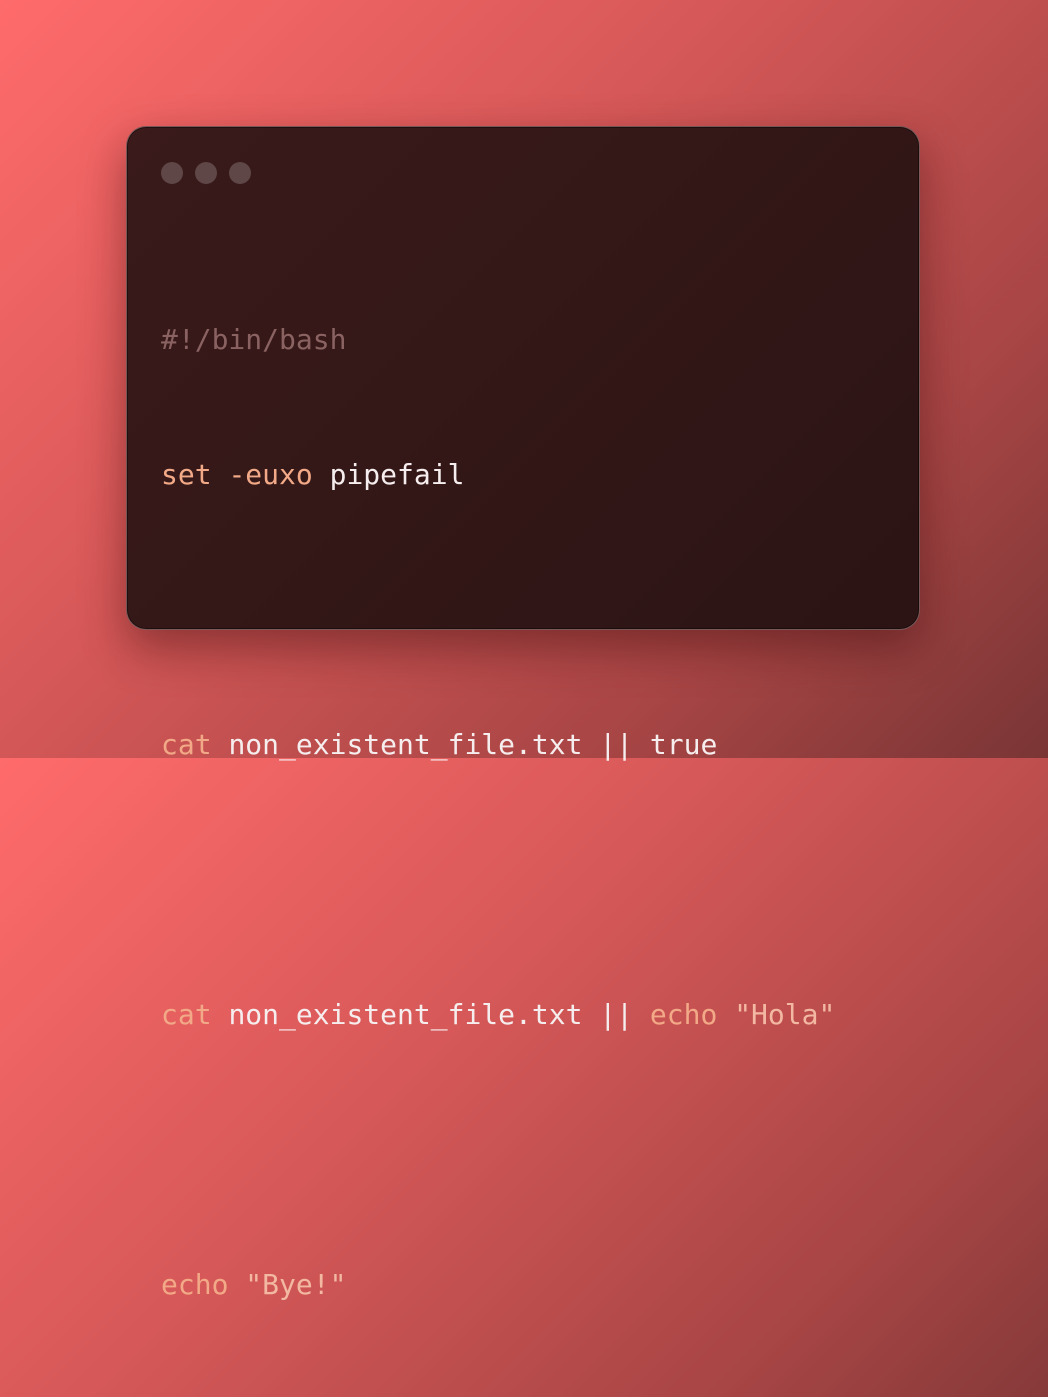 This screenshot has height=1397, width=1048. What do you see at coordinates (172, 173) in the screenshot?
I see `close-dot-icon` at bounding box center [172, 173].